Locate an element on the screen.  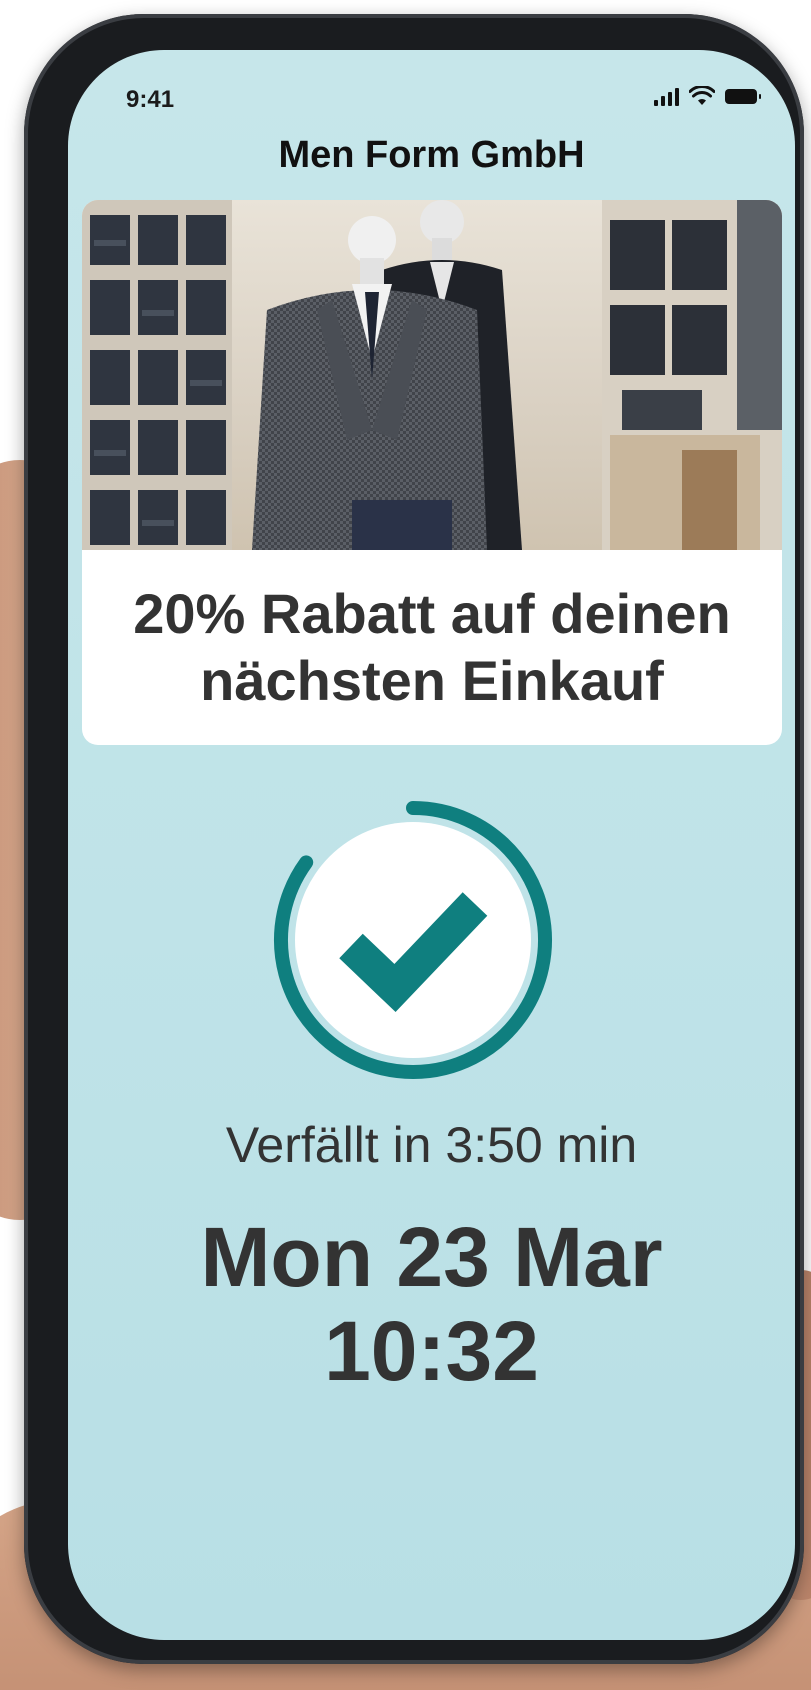
battery-icon is located at coordinates (743, 96).